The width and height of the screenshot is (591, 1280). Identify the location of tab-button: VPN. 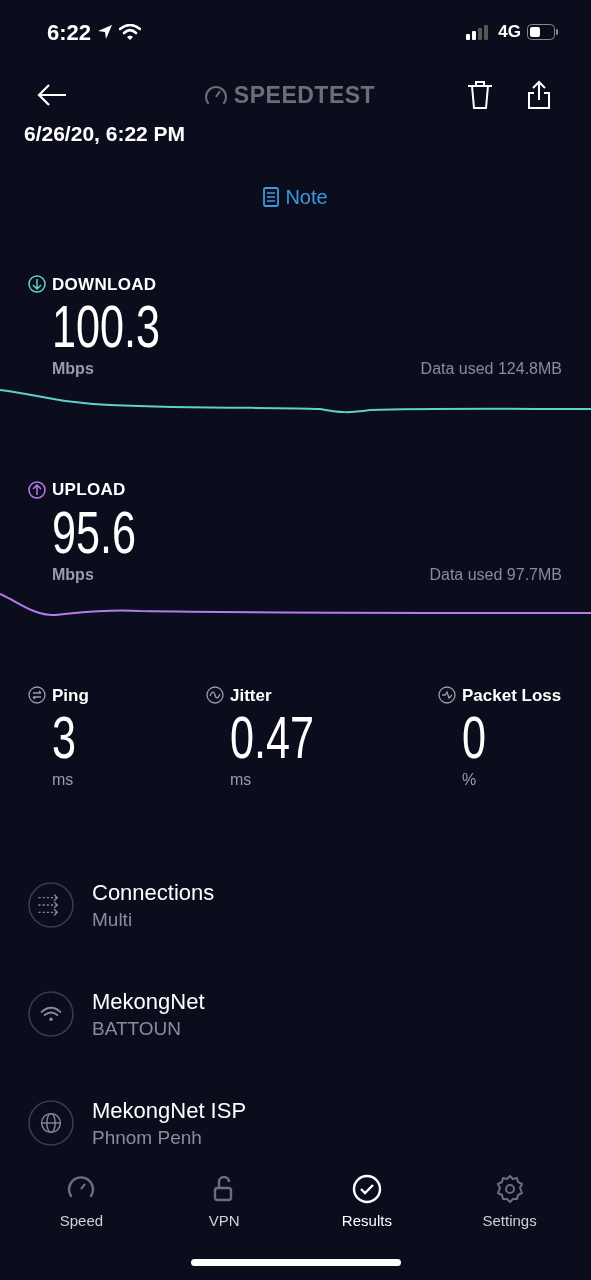
(224, 1202).